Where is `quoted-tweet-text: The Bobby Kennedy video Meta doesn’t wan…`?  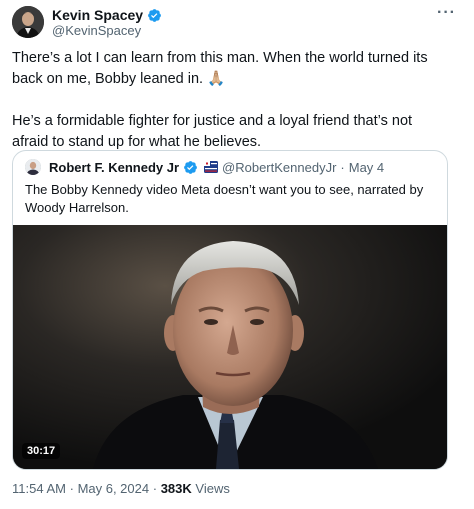 quoted-tweet-text: The Bobby Kennedy video Meta doesn’t wan… is located at coordinates (224, 198).